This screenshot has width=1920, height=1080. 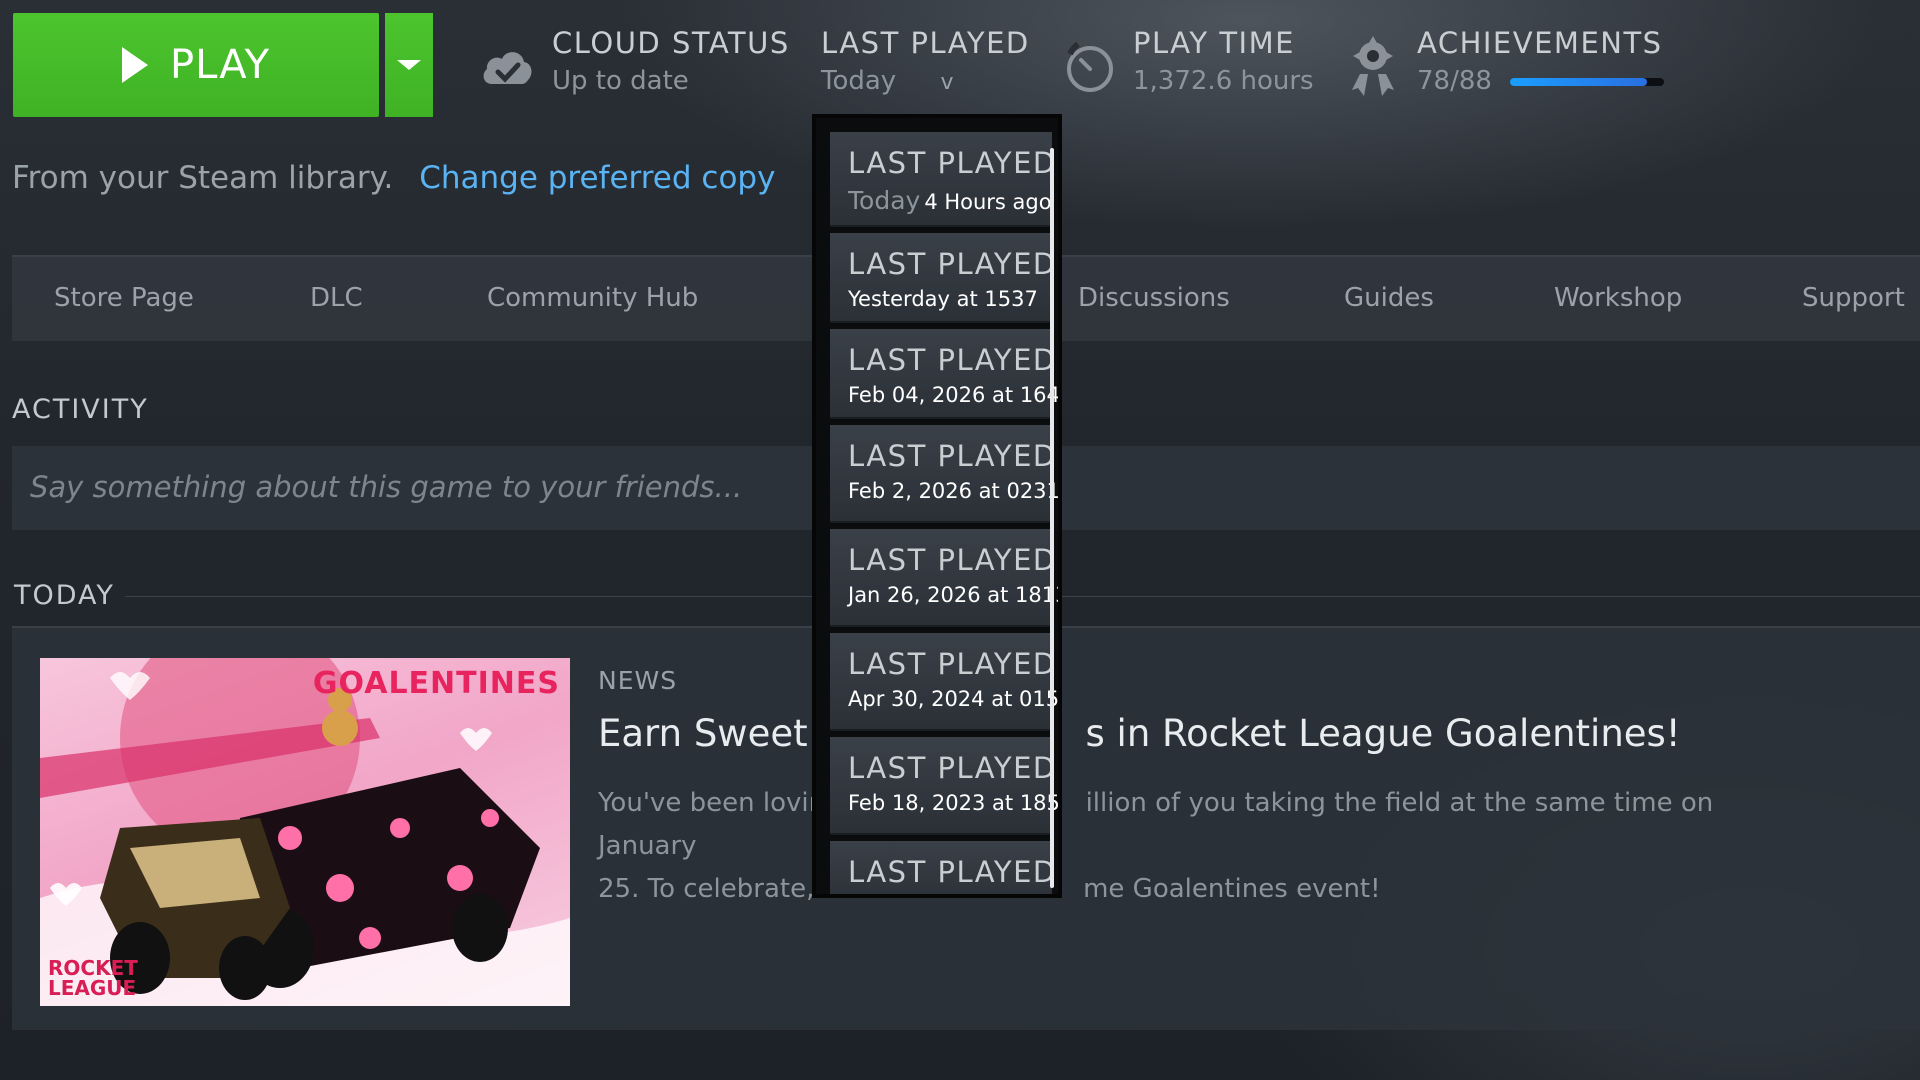 I want to click on play-options-button, so click(x=409, y=65).